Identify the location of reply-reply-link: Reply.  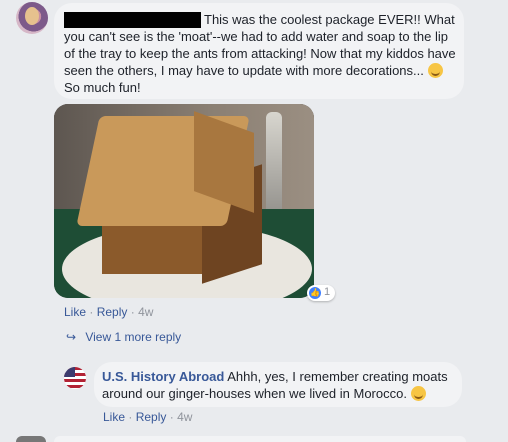
(151, 417).